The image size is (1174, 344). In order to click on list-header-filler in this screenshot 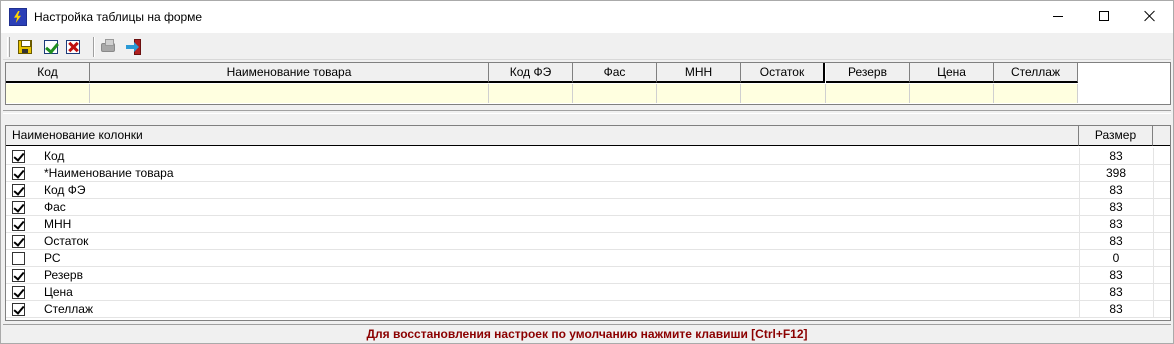, I will do `click(1161, 136)`.